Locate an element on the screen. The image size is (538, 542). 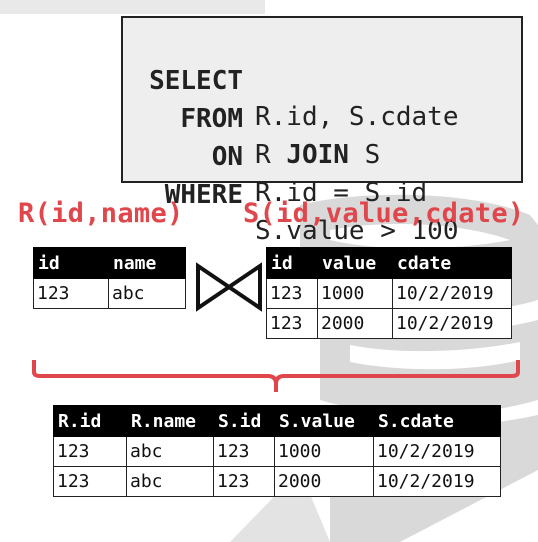
sql-line-where: WHERE S.value > 100 is located at coordinates (322, 193).